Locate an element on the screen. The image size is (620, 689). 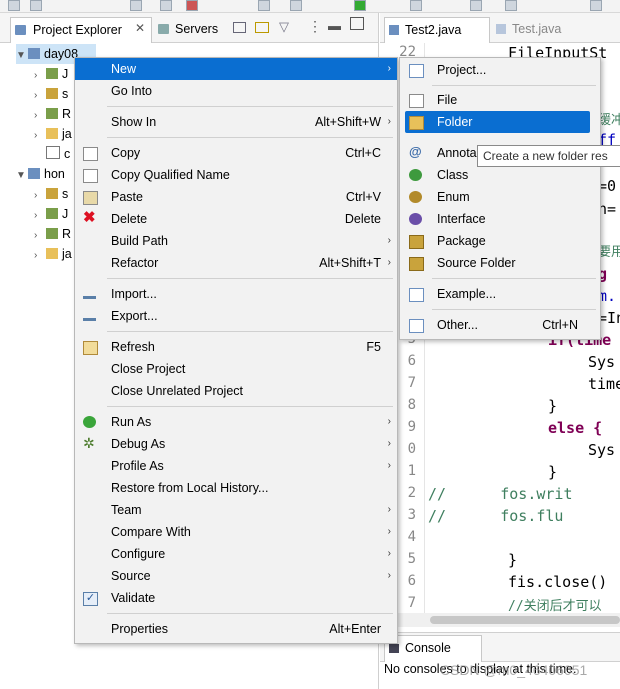
menu-item-close-project: Close Project is located at coordinates (236, 369).